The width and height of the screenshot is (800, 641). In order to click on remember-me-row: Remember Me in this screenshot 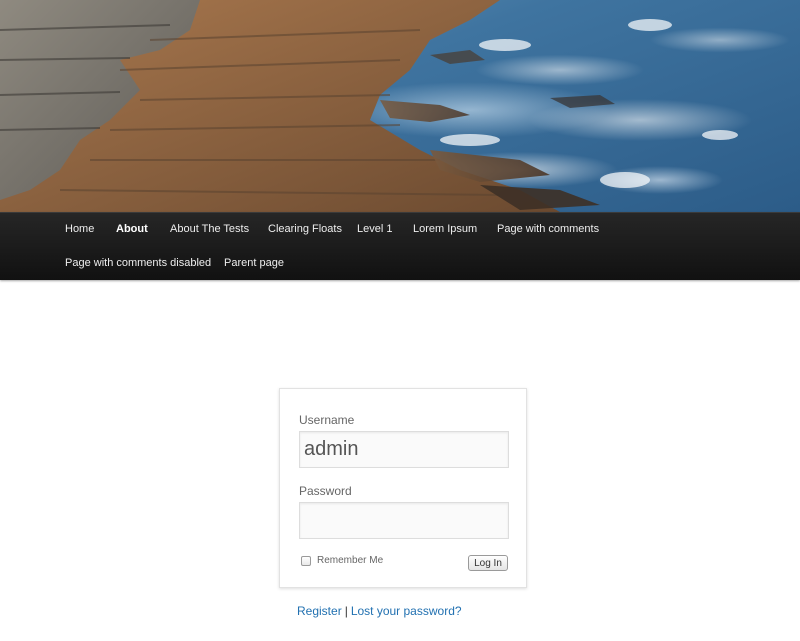, I will do `click(342, 560)`.